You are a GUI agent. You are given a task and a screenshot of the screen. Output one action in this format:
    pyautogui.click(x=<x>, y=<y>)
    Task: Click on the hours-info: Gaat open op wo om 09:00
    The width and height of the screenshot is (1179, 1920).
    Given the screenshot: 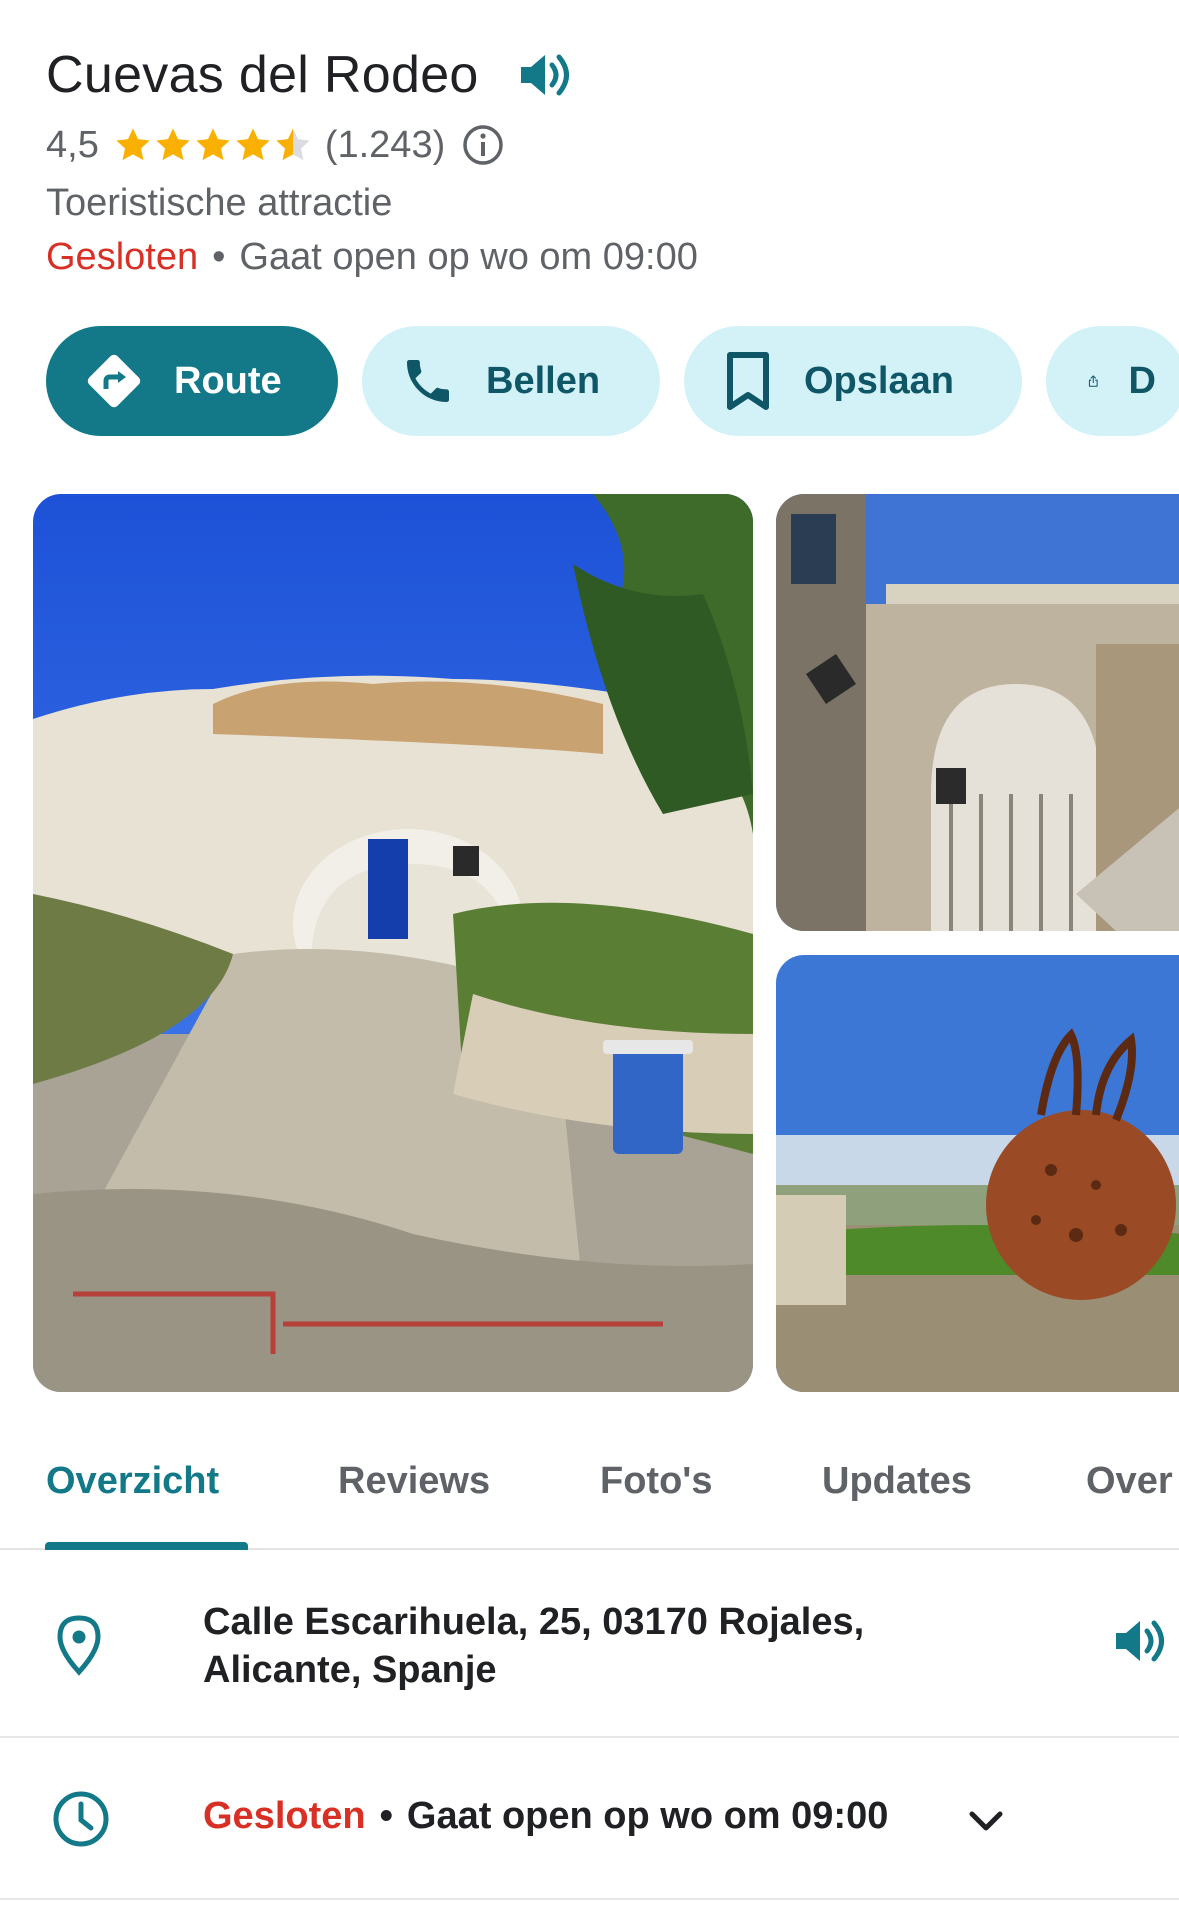 What is the action you would take?
    pyautogui.click(x=647, y=1816)
    